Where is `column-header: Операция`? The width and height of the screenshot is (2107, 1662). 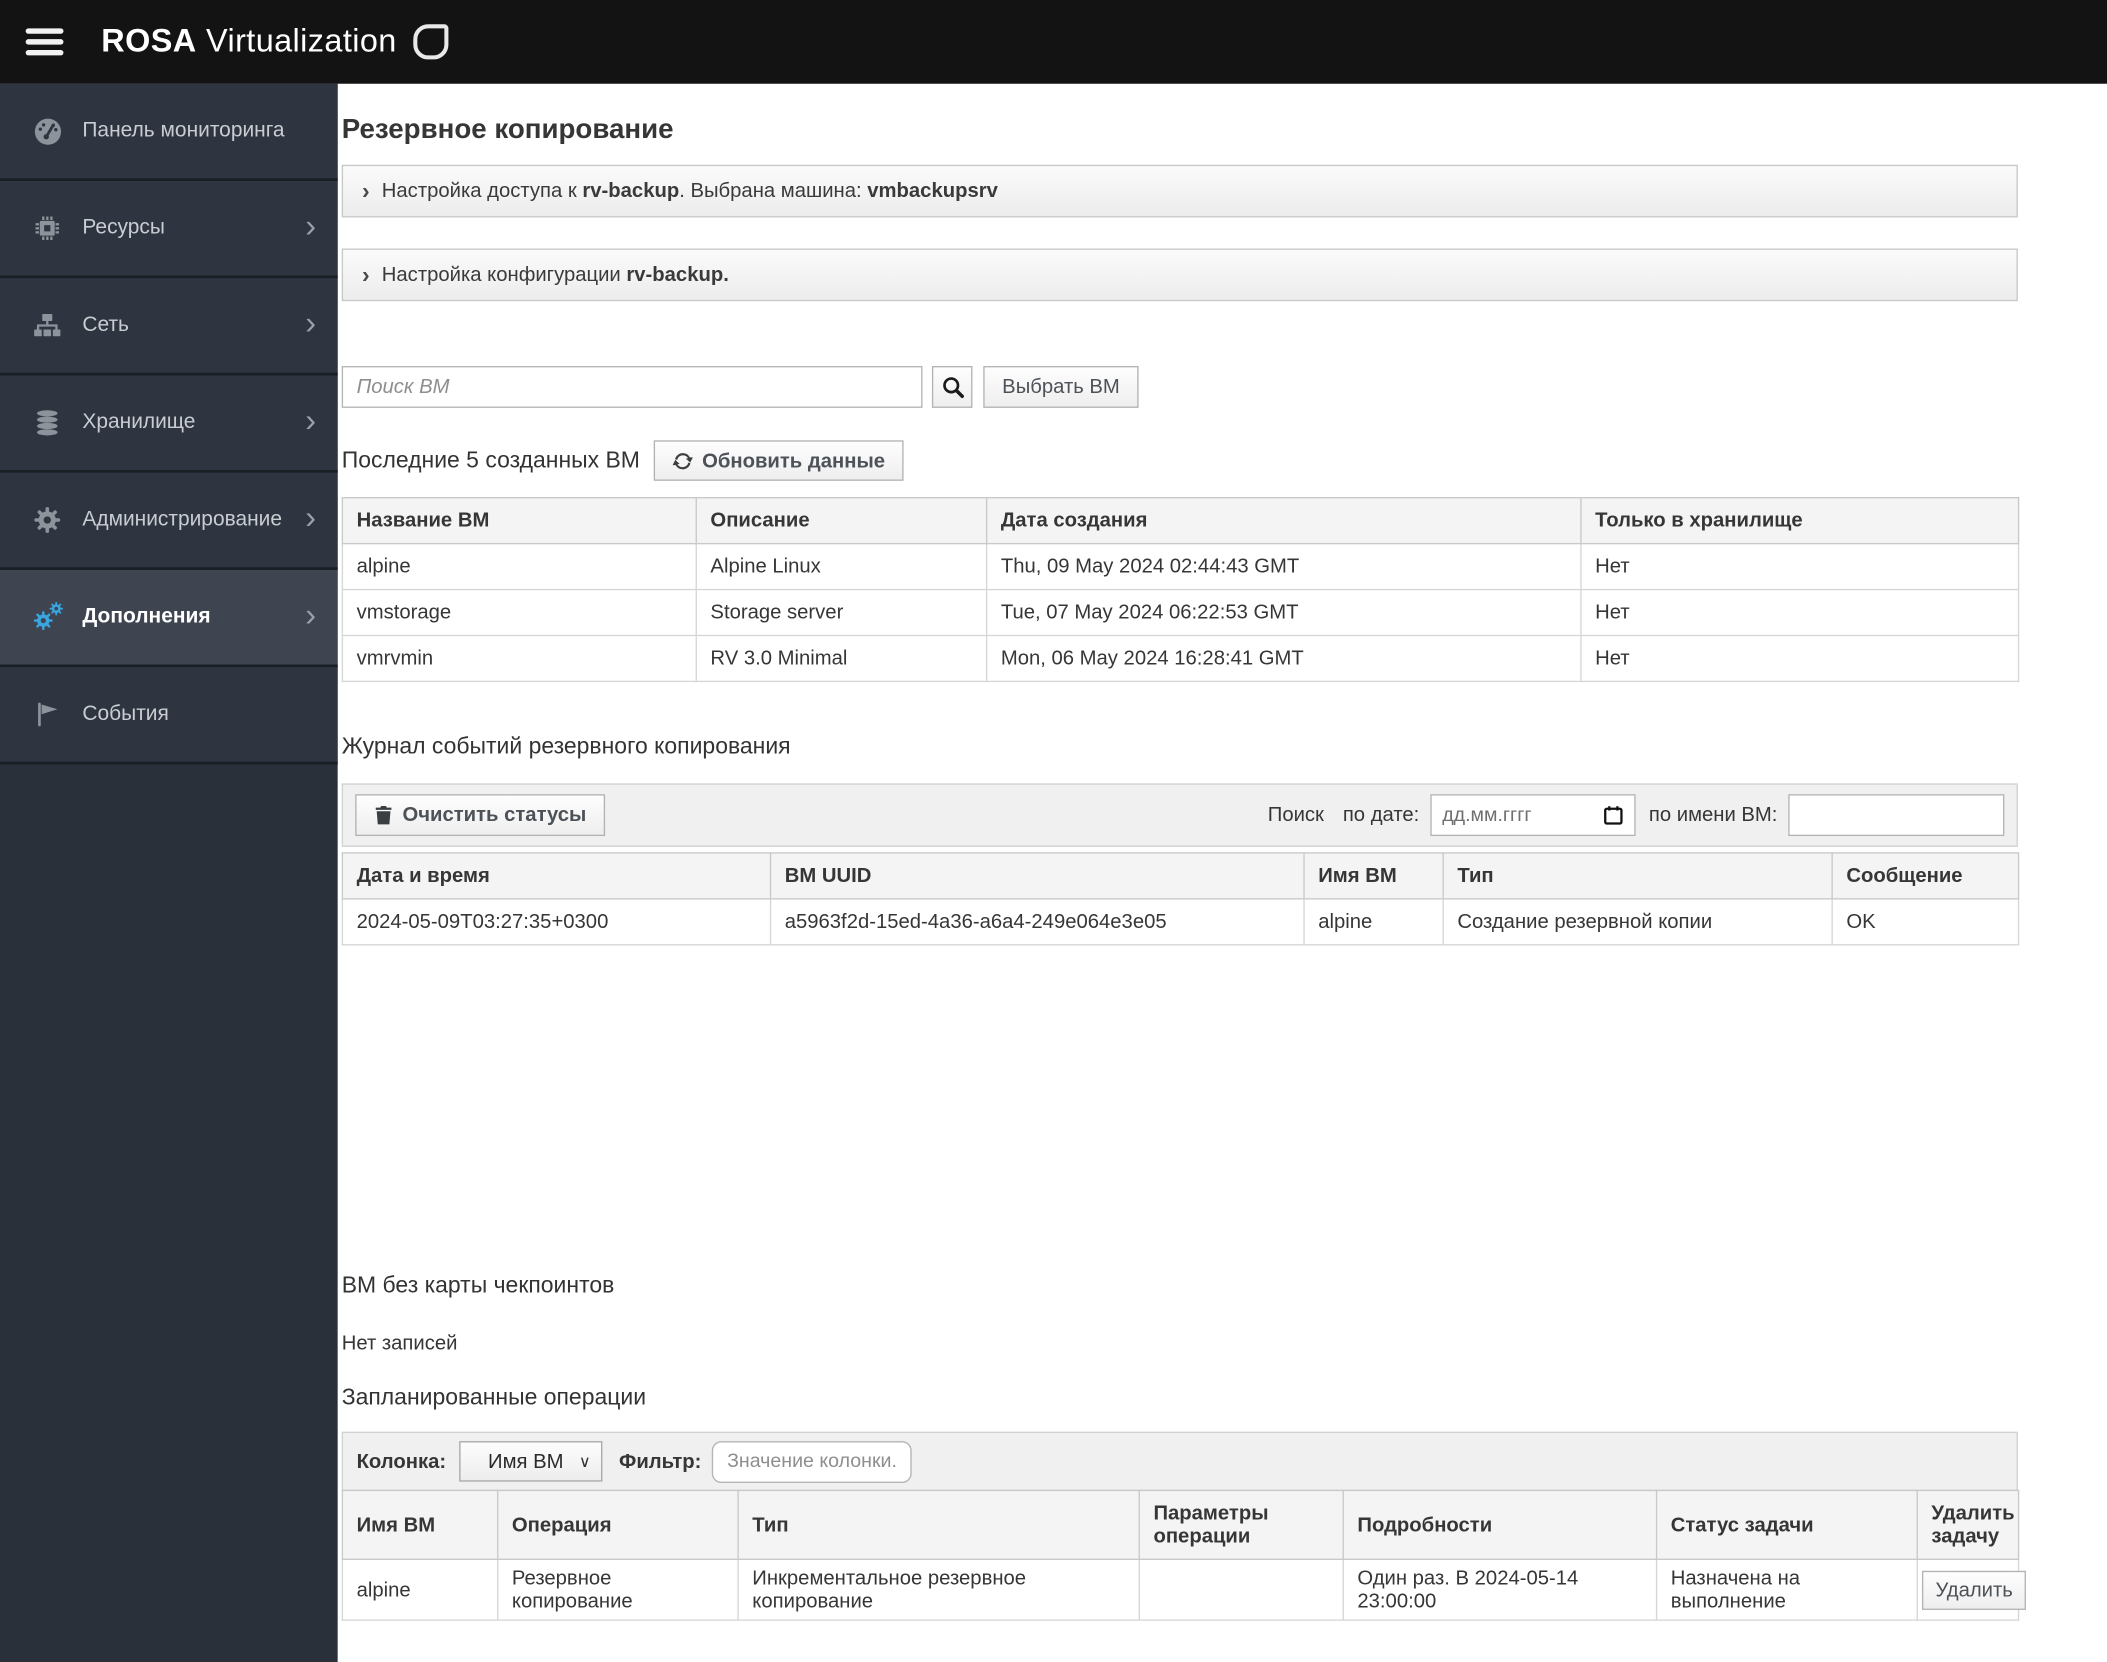
column-header: Операция is located at coordinates (618, 1524).